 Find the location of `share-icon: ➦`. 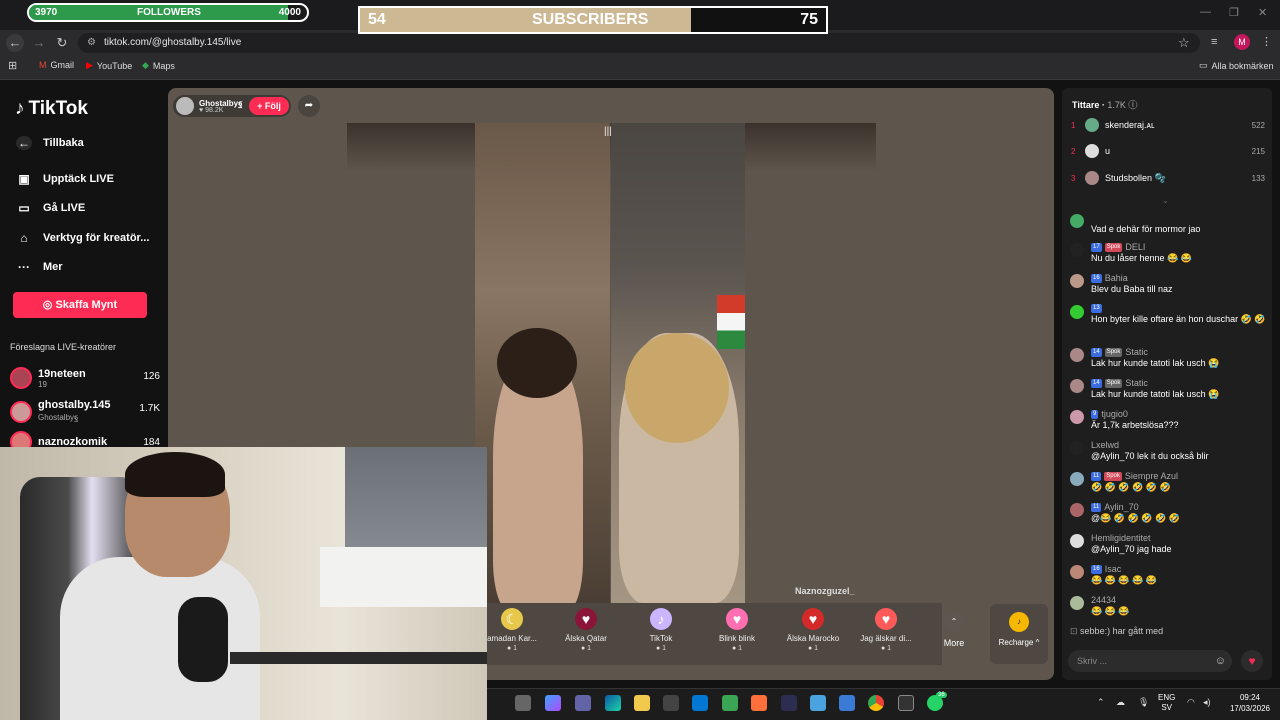

share-icon: ➦ is located at coordinates (309, 106).